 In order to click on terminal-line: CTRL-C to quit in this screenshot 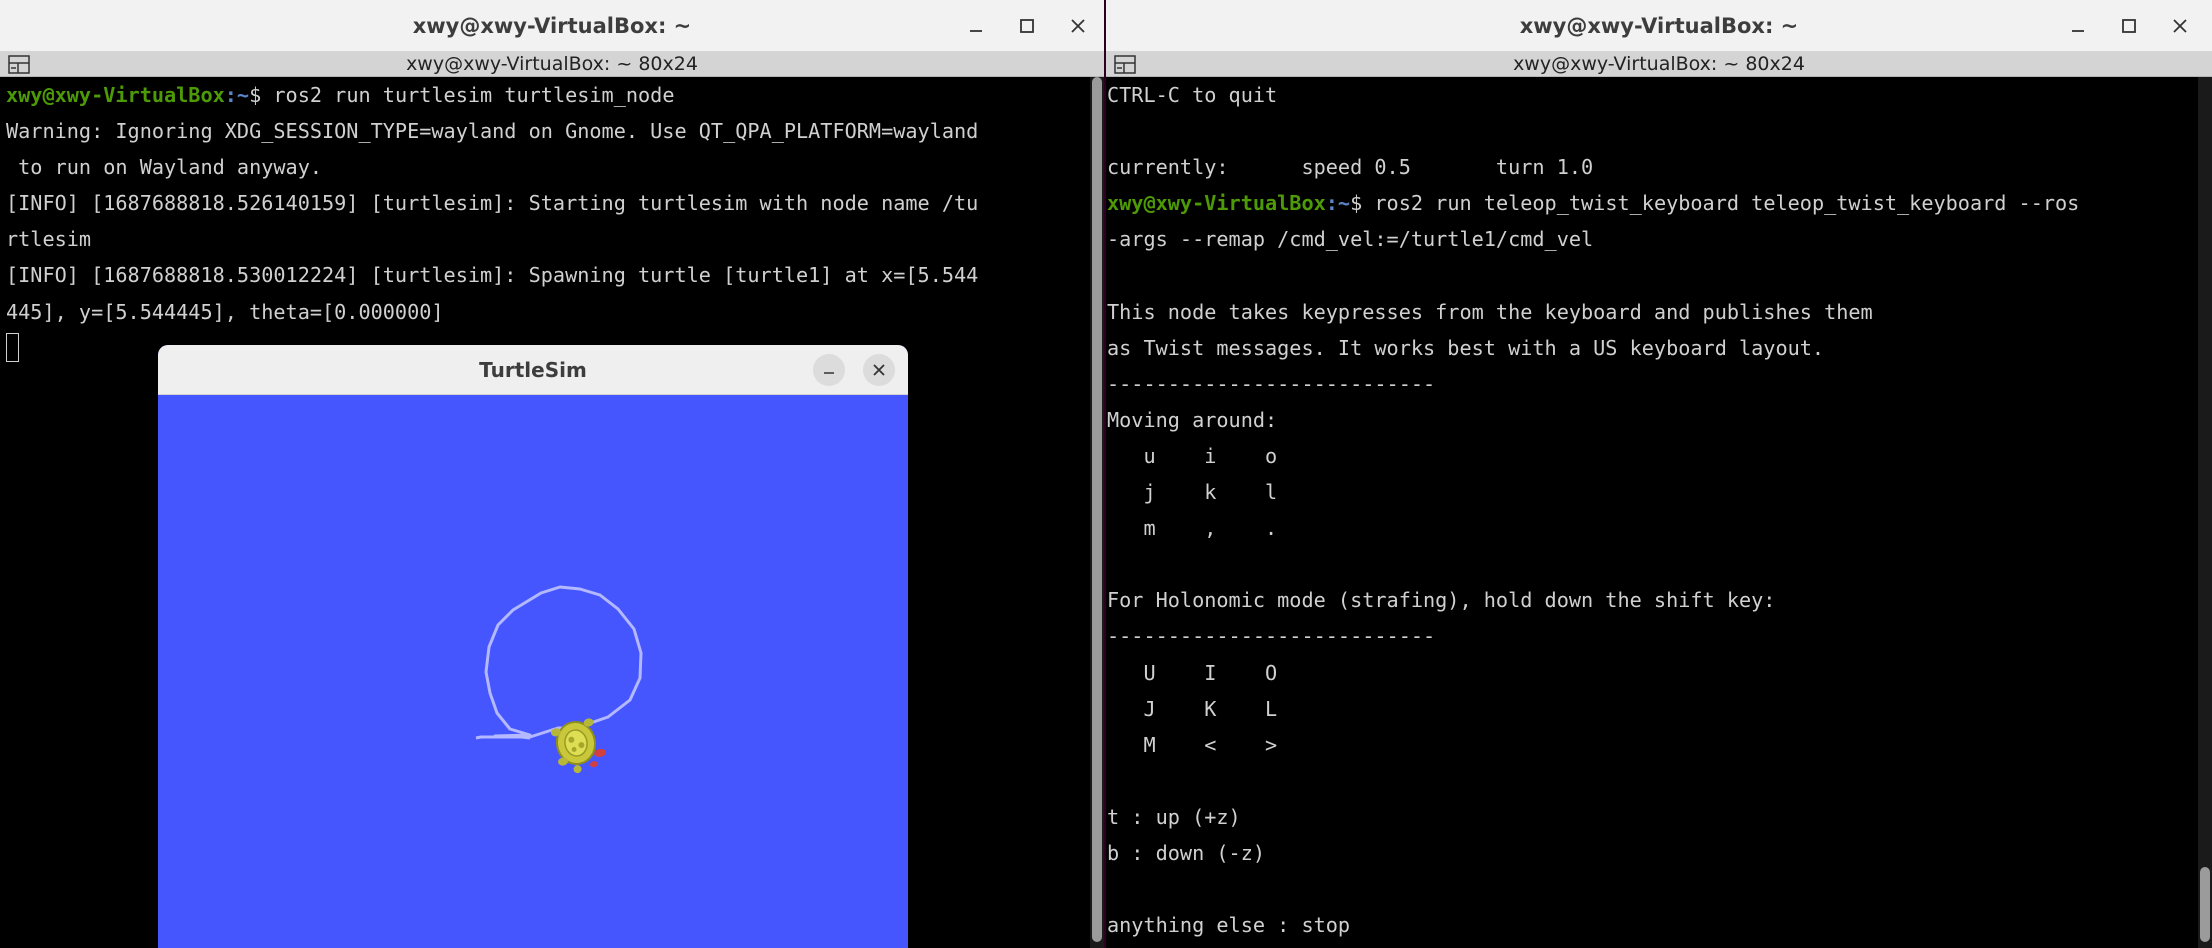, I will do `click(1593, 95)`.